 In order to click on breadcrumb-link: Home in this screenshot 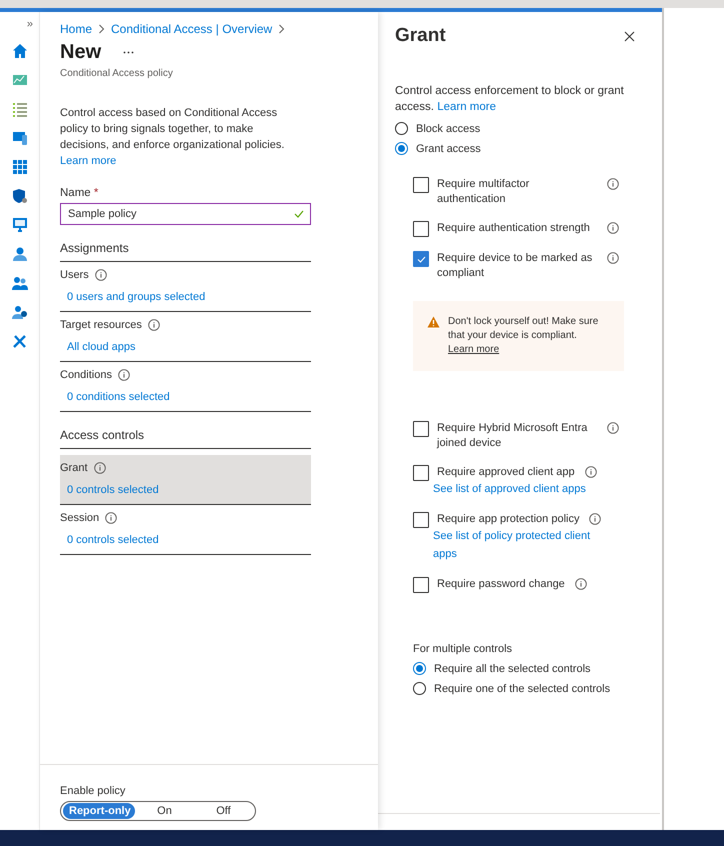, I will do `click(76, 29)`.